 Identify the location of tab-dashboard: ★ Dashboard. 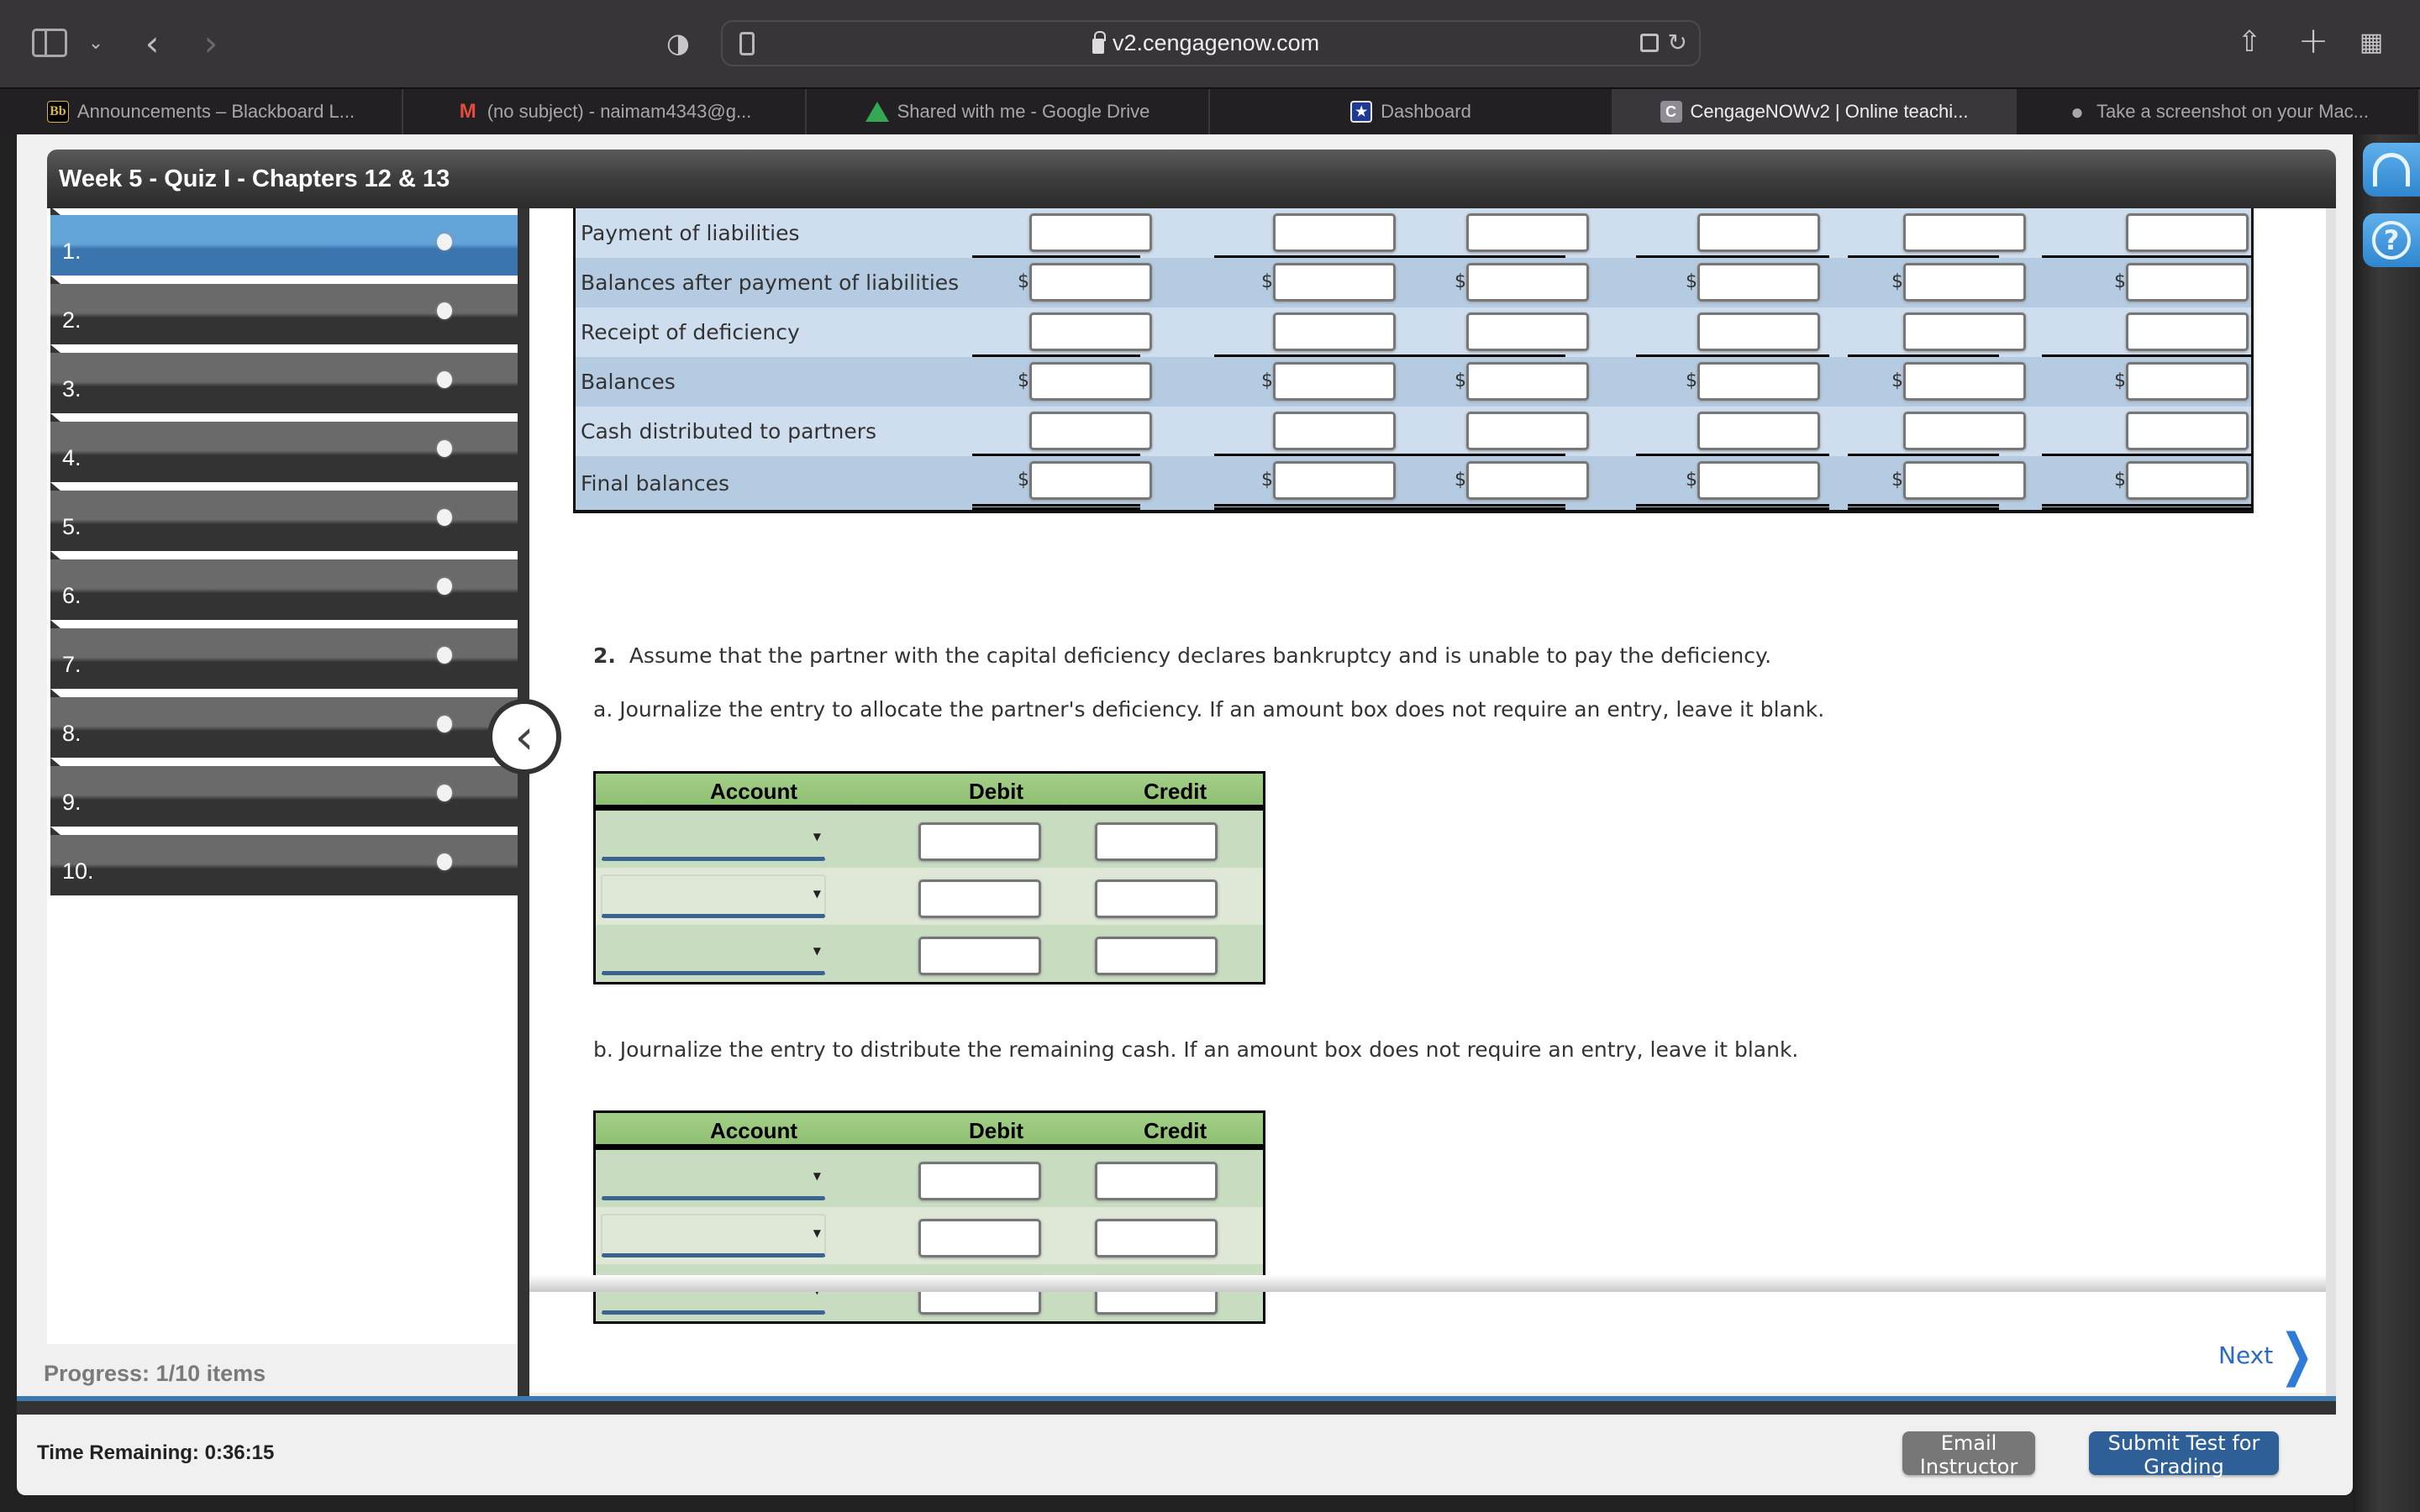
(1411, 111).